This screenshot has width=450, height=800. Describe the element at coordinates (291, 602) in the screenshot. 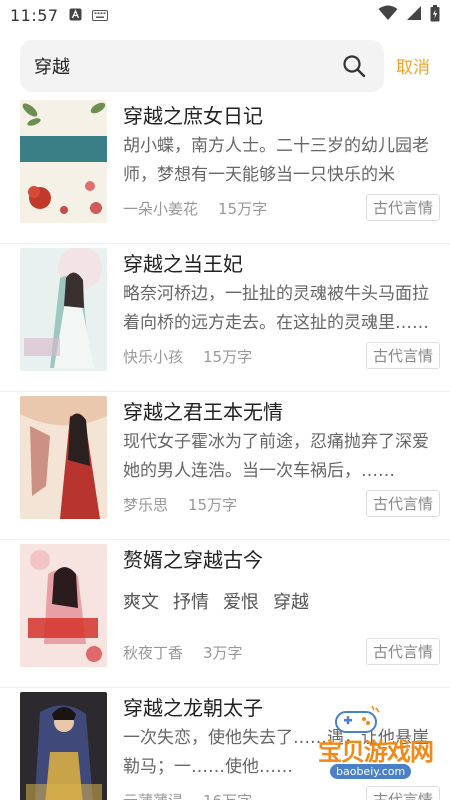

I see `tag: 穿越` at that location.